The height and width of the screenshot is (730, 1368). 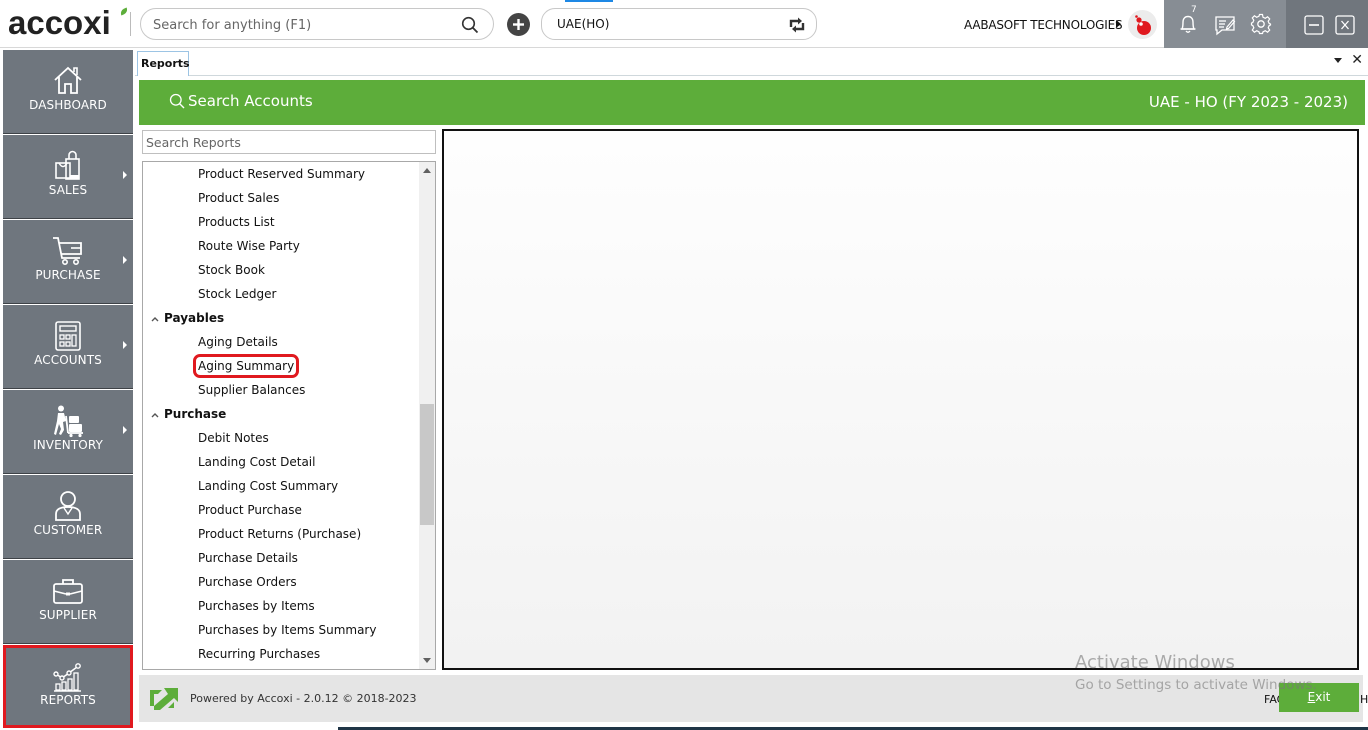 I want to click on sidebar-label: DASHBOARD, so click(x=68, y=105).